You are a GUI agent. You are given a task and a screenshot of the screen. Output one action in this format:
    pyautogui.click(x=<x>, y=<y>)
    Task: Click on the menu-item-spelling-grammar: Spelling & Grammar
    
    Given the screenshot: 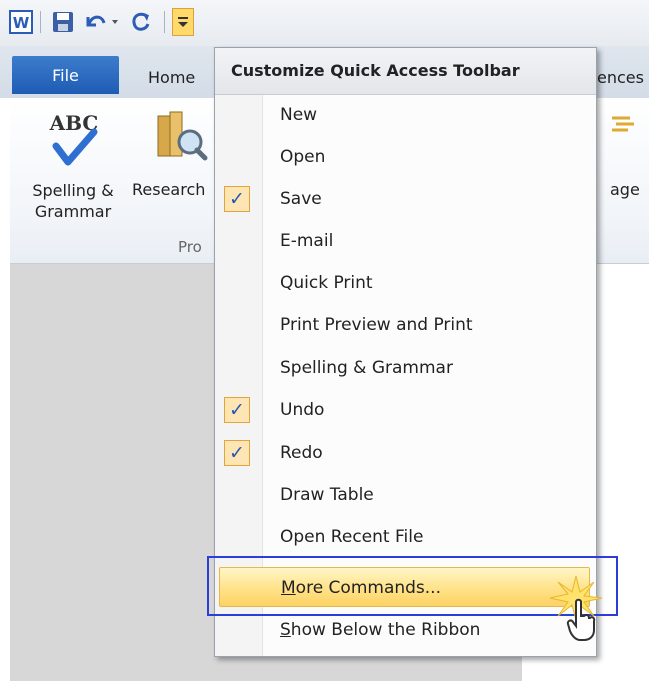 What is the action you would take?
    pyautogui.click(x=404, y=368)
    